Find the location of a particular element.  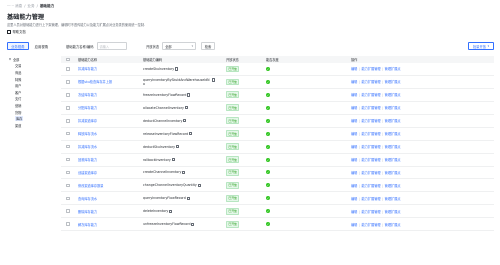

batch-open-button: 批量开放 ▾ is located at coordinates (481, 46).